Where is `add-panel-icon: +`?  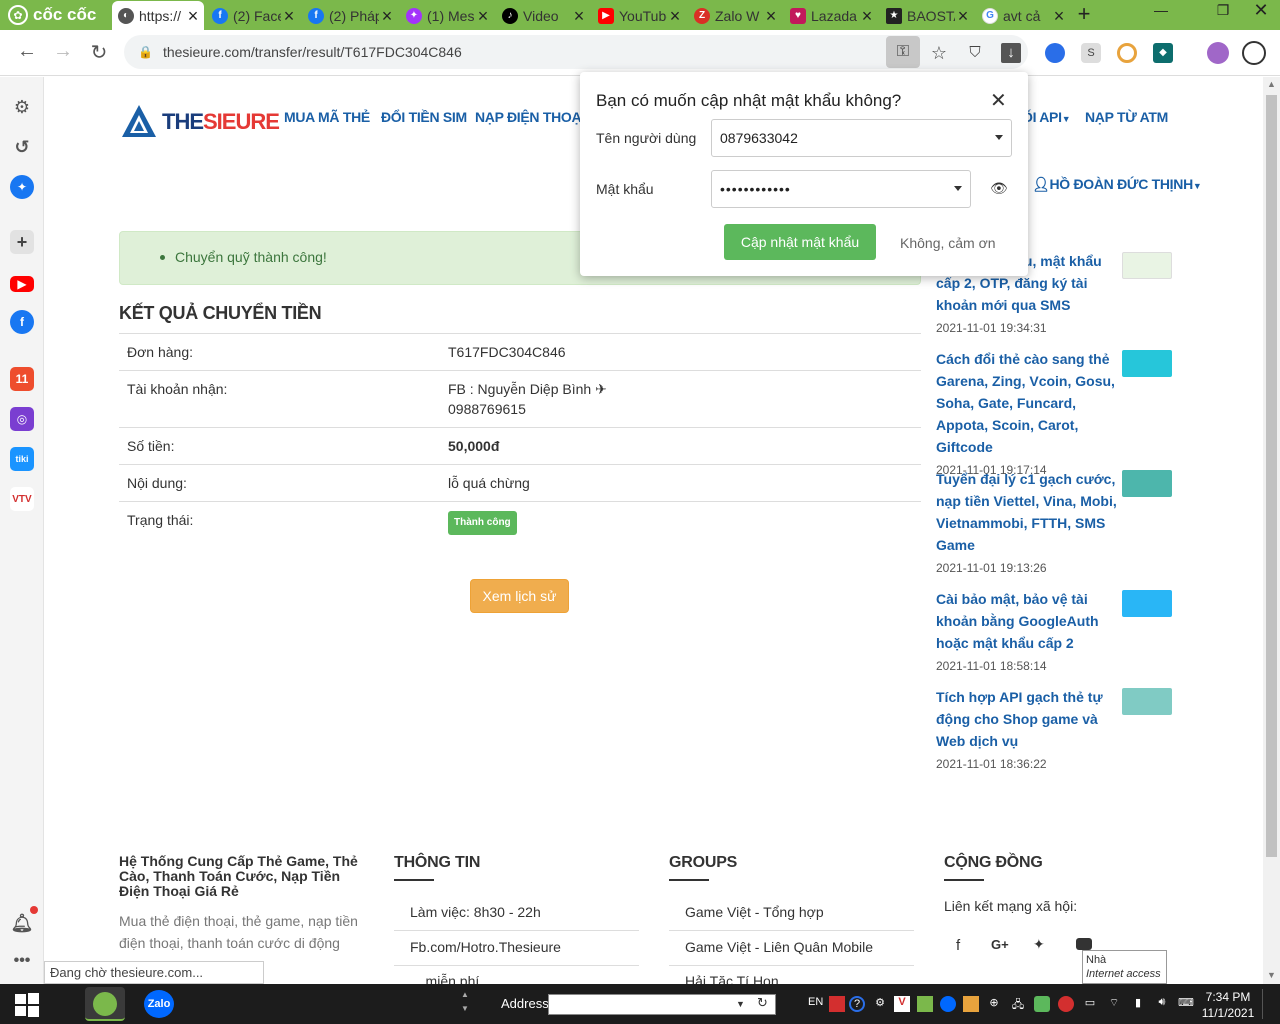
add-panel-icon: + is located at coordinates (22, 242).